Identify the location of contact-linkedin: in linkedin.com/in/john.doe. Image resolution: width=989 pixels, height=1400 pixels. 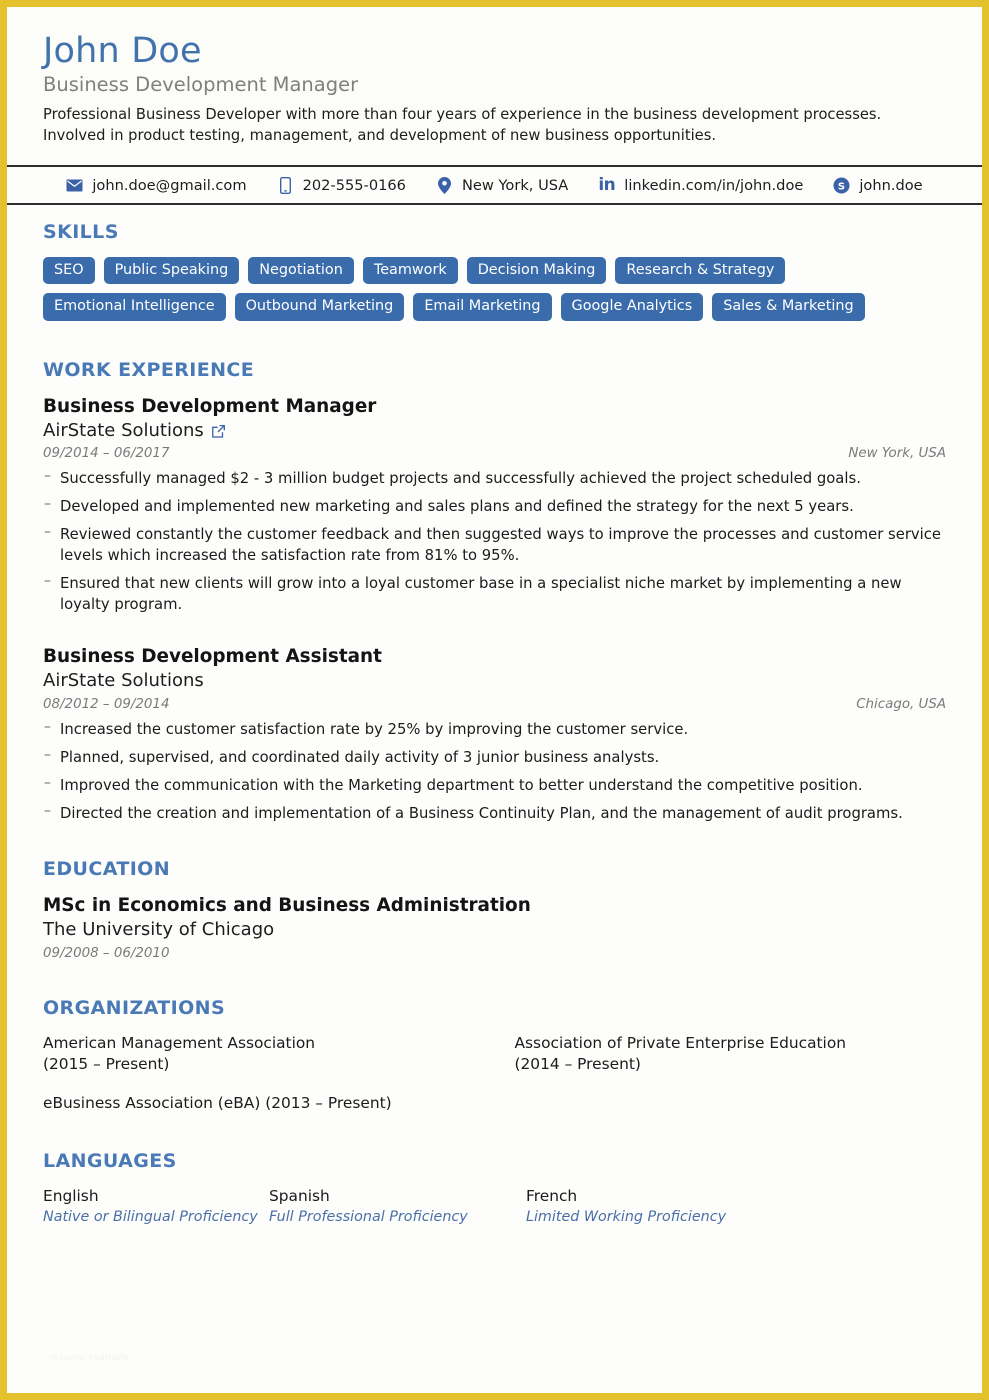
(701, 184).